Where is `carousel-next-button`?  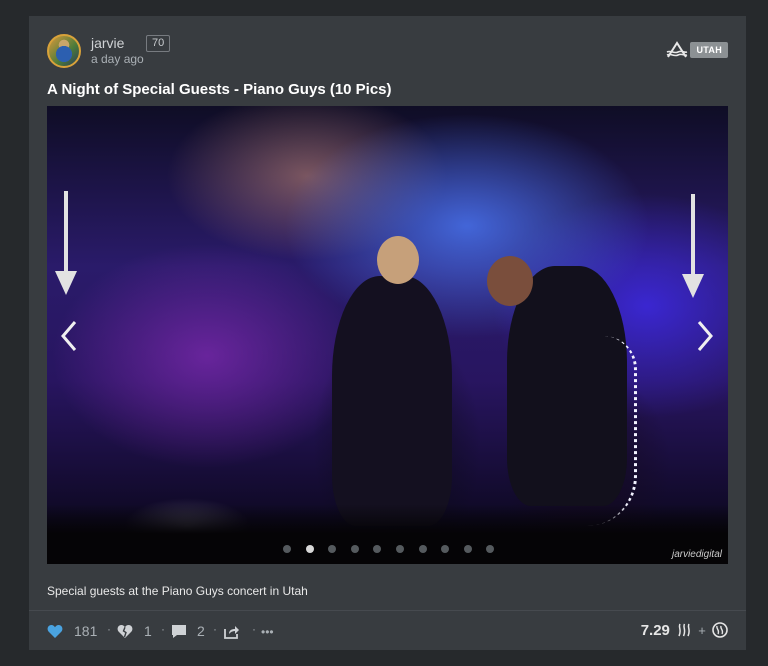 carousel-next-button is located at coordinates (704, 336).